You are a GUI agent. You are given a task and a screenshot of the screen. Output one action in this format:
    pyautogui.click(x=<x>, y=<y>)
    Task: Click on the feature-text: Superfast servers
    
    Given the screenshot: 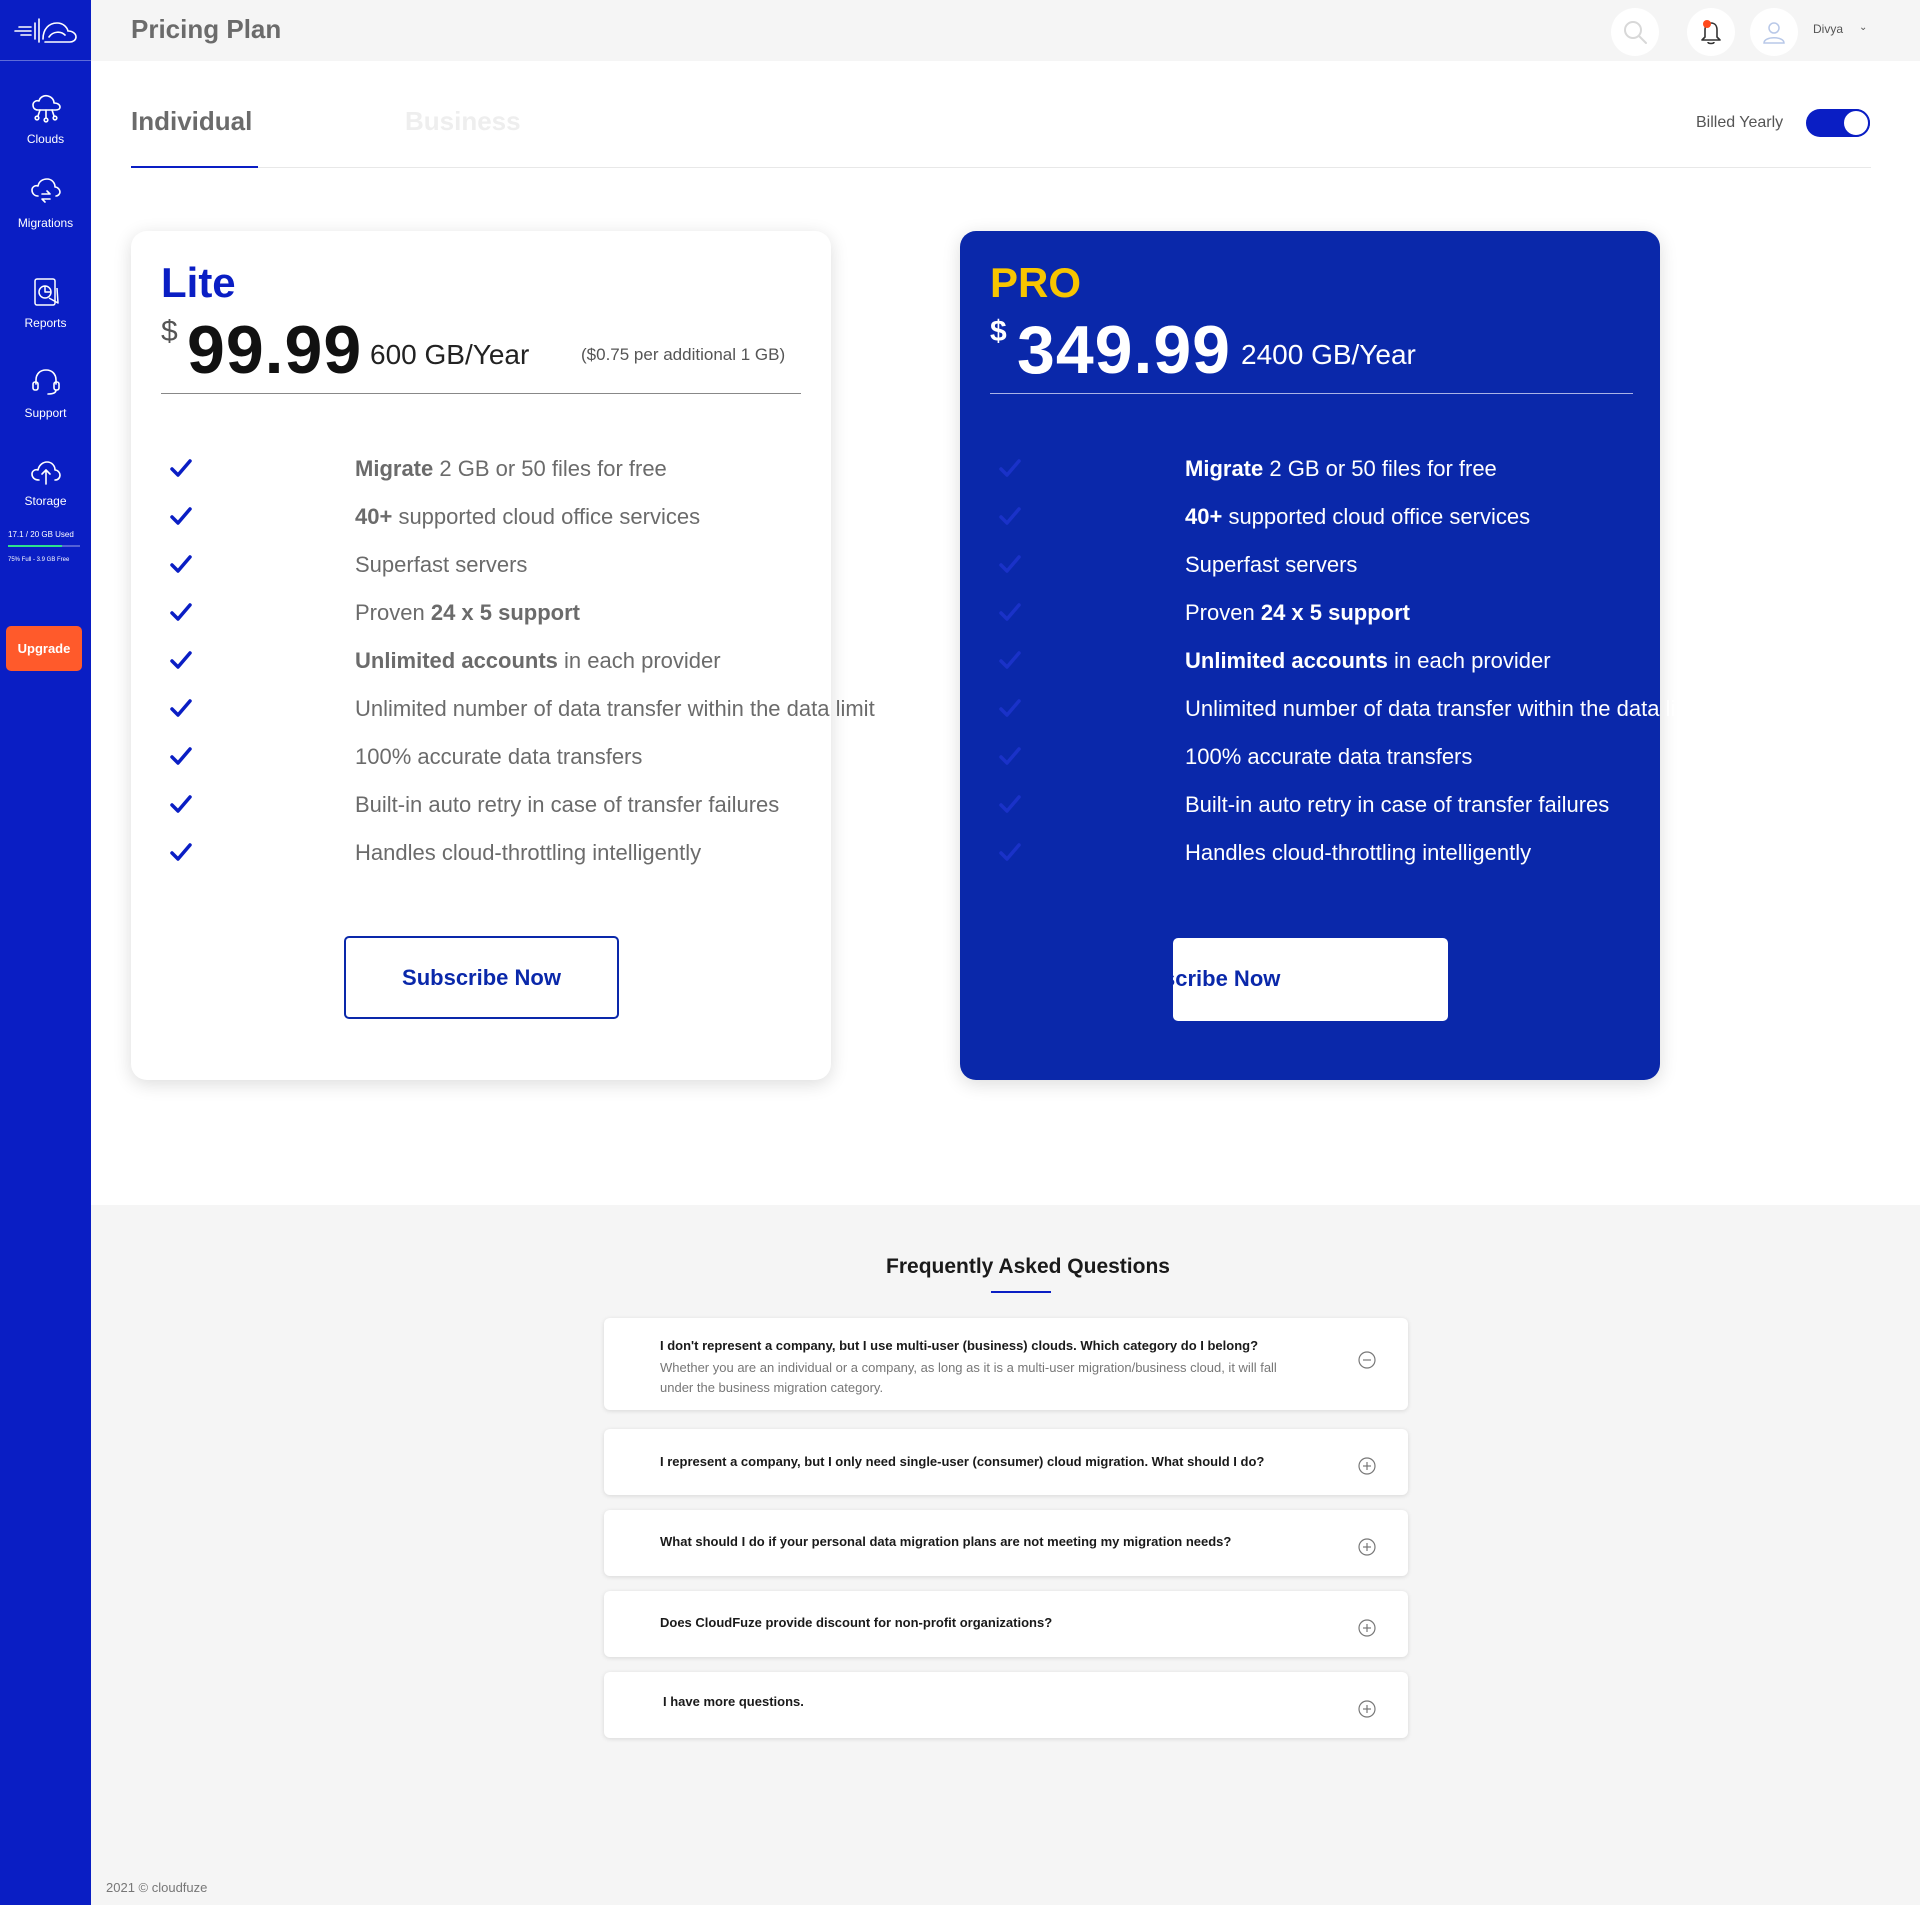 What is the action you would take?
    pyautogui.click(x=441, y=564)
    